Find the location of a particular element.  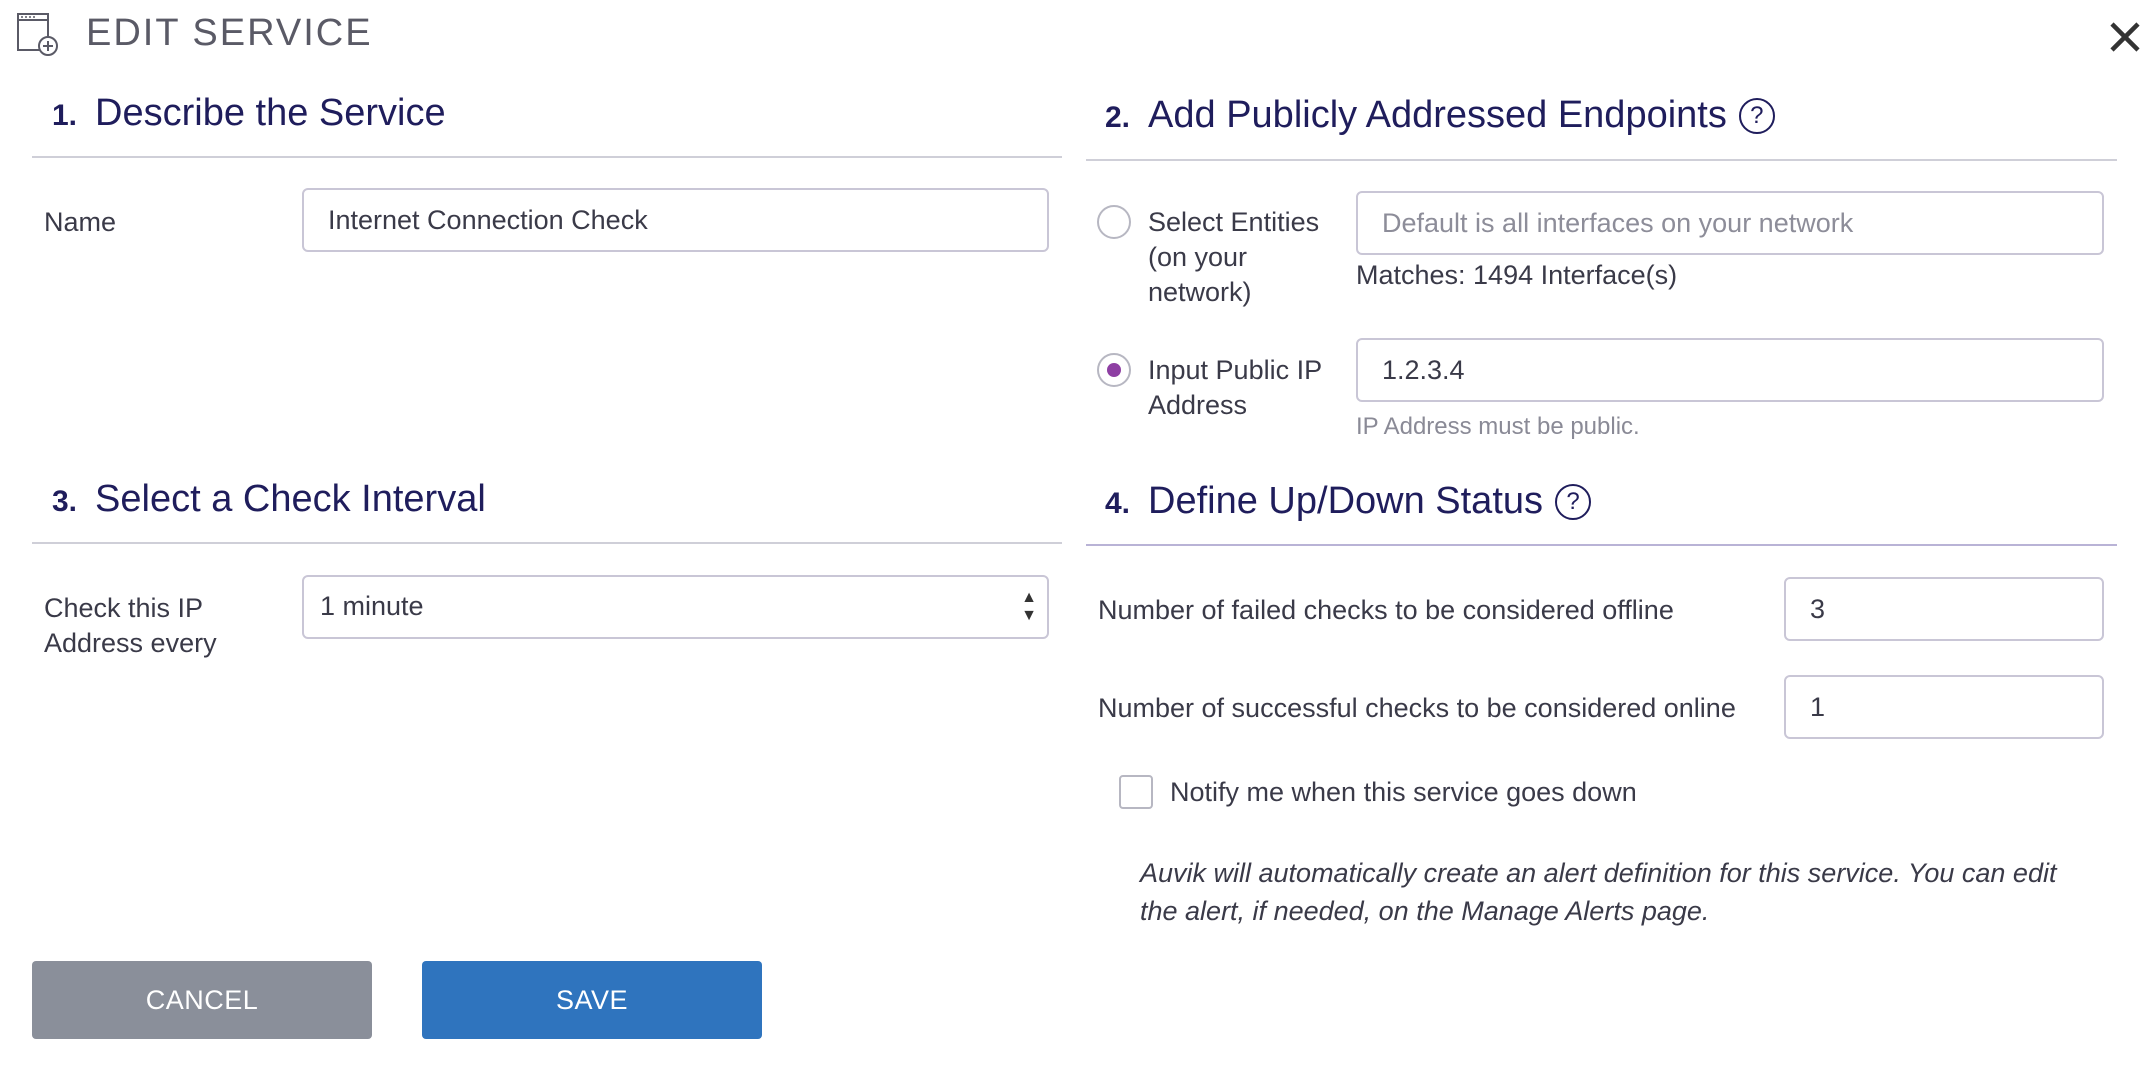

notify-label: Notify me when this service goes down is located at coordinates (1403, 792).